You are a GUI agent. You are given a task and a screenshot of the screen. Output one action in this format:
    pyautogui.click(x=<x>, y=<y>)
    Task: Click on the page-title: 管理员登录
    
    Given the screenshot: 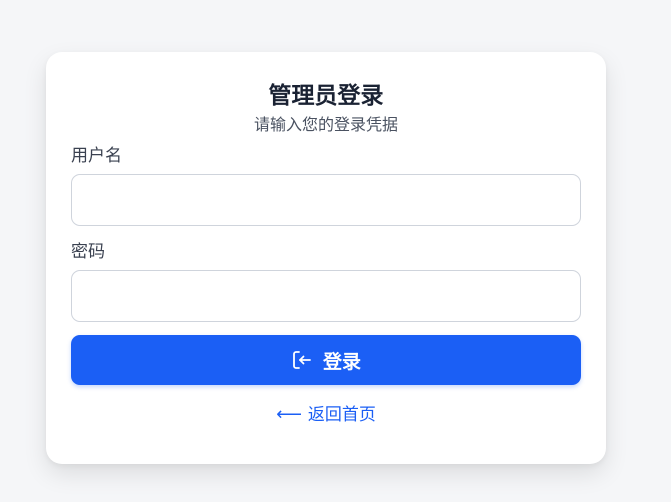 What is the action you would take?
    pyautogui.click(x=326, y=96)
    